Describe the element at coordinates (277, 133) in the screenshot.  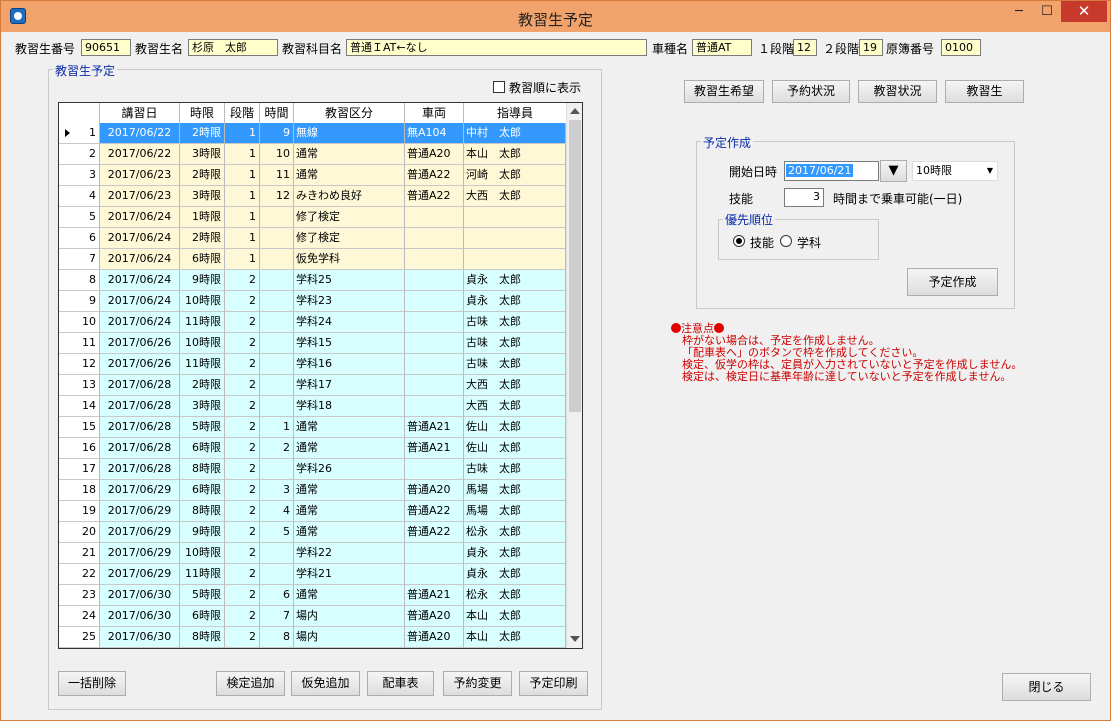
I see `cell-hour: 9` at that location.